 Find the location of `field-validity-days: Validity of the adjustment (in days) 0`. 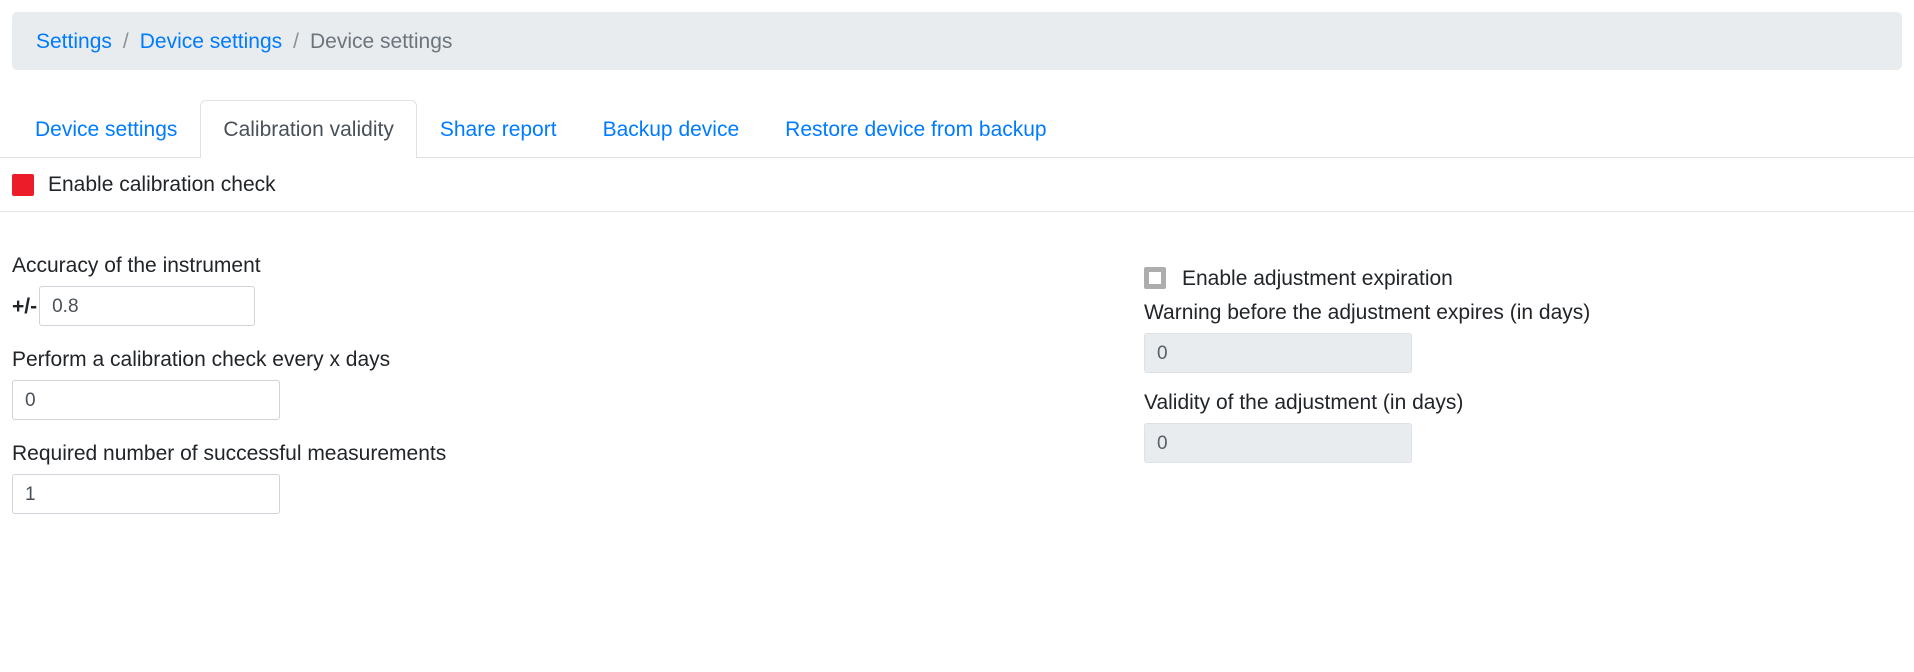

field-validity-days: Validity of the adjustment (in days) 0 is located at coordinates (1494, 427).